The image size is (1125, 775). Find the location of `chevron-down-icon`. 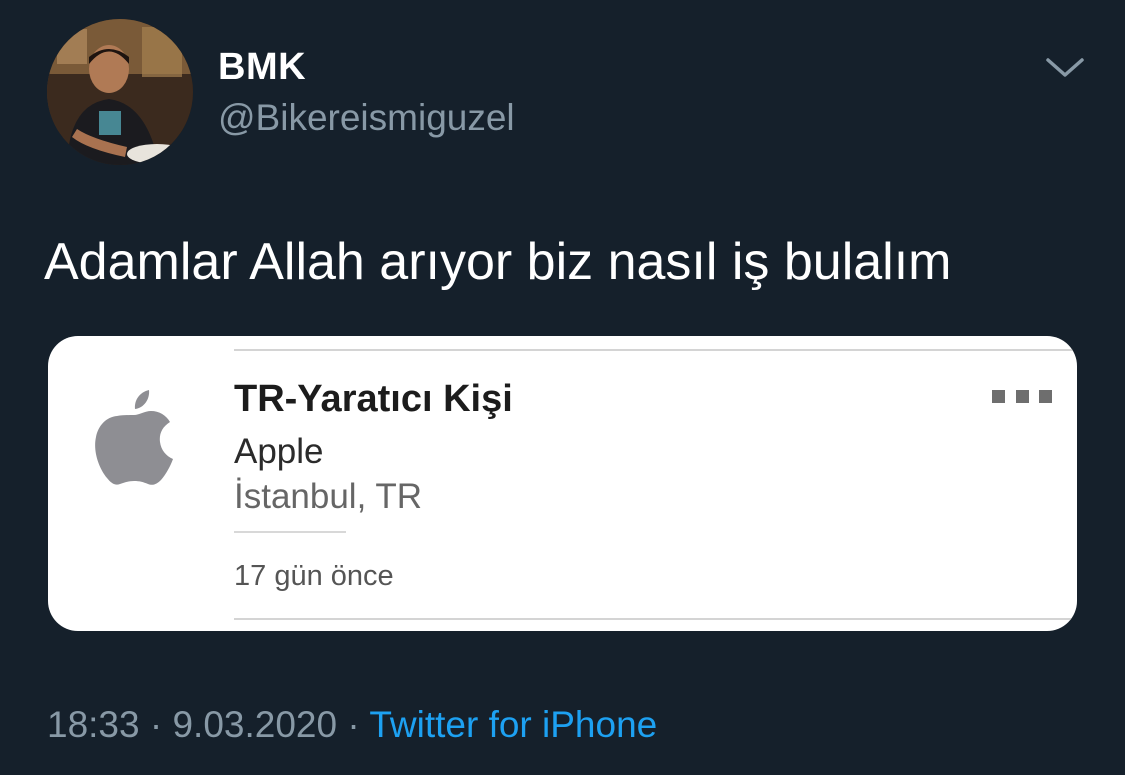

chevron-down-icon is located at coordinates (1065, 67).